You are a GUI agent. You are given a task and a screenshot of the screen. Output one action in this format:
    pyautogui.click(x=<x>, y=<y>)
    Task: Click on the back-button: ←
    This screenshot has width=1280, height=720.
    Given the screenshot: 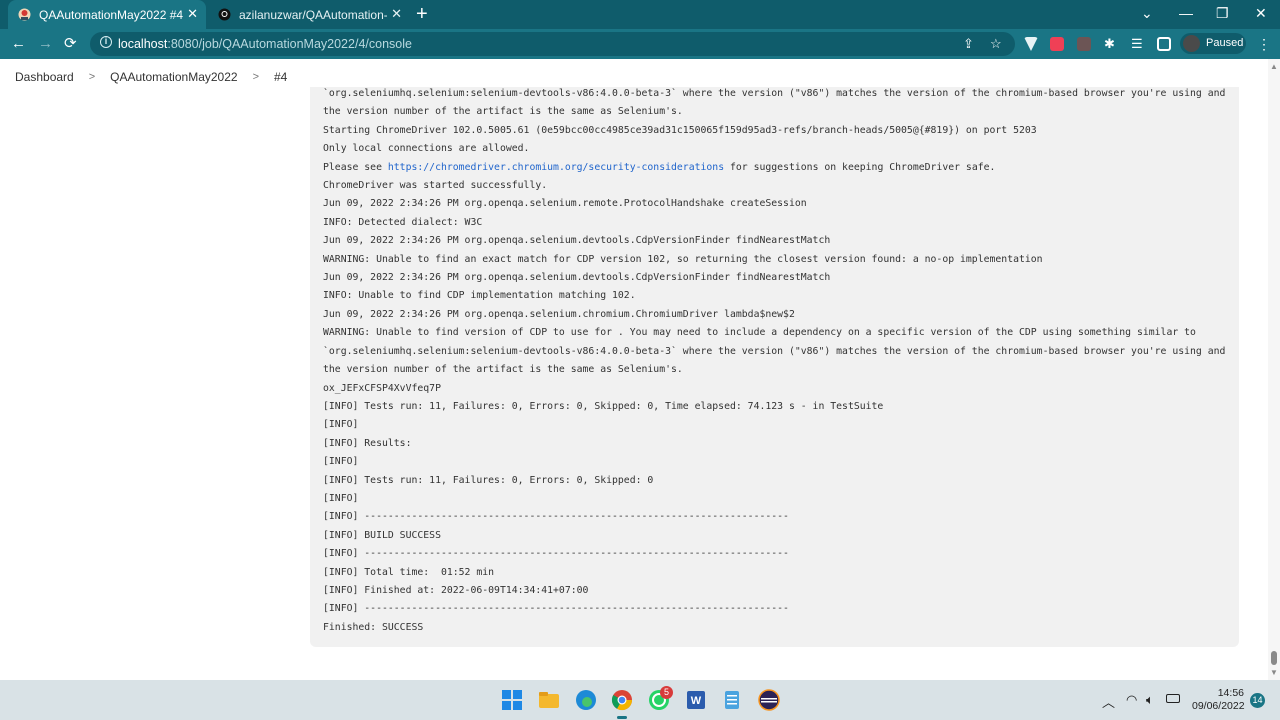 What is the action you would take?
    pyautogui.click(x=18, y=44)
    